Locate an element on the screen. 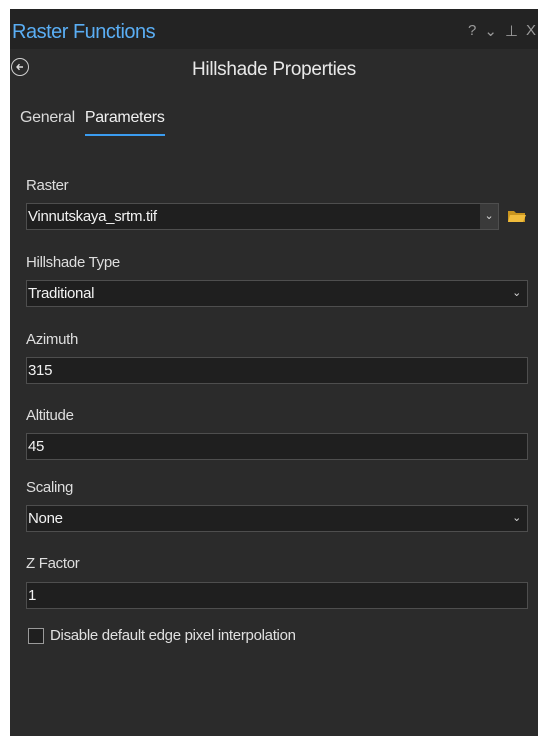 This screenshot has height=736, width=538. properties-heading: Hillshade Properties is located at coordinates (274, 69).